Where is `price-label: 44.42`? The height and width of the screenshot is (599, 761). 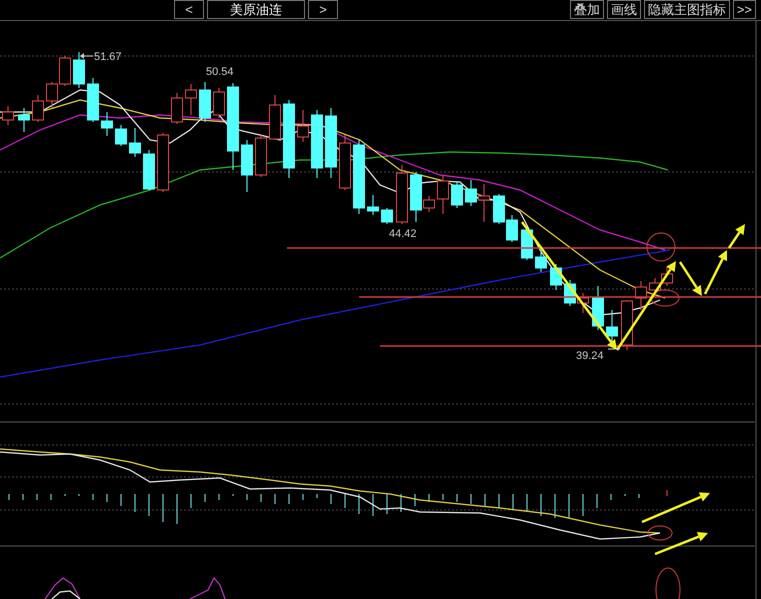
price-label: 44.42 is located at coordinates (403, 234).